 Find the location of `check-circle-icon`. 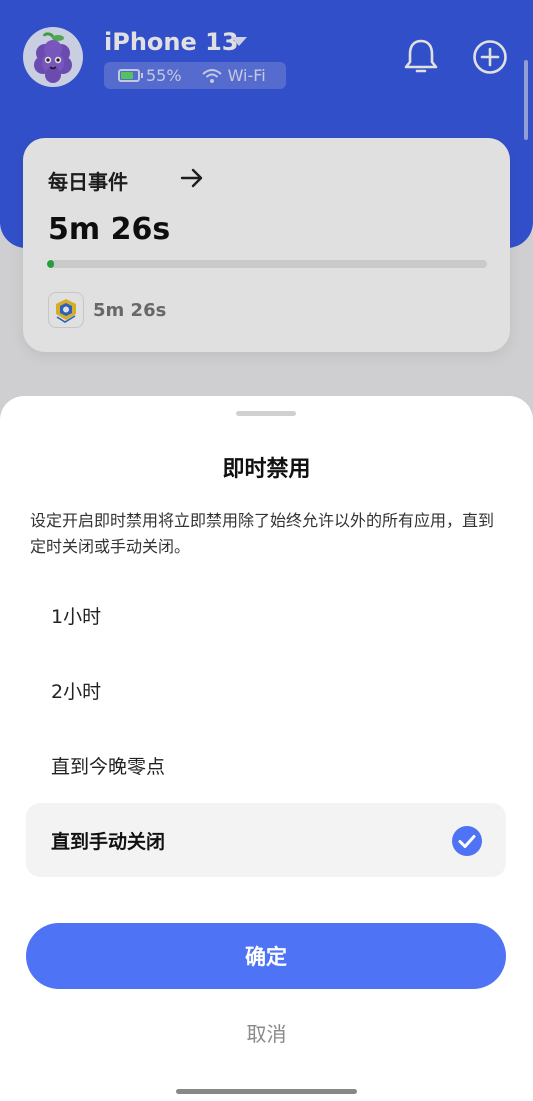

check-circle-icon is located at coordinates (467, 843).